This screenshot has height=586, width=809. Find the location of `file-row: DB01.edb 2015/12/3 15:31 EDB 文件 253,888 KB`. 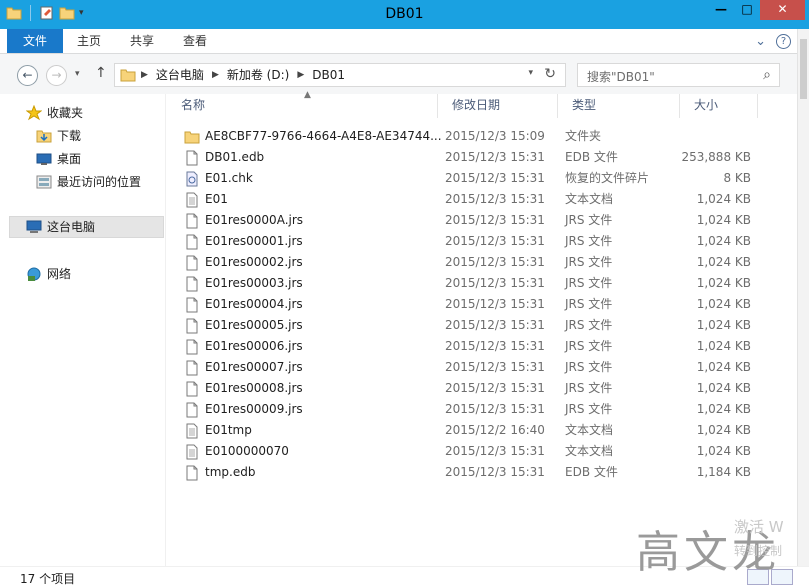

file-row: DB01.edb 2015/12/3 15:31 EDB 文件 253,888 KB is located at coordinates (472, 157).